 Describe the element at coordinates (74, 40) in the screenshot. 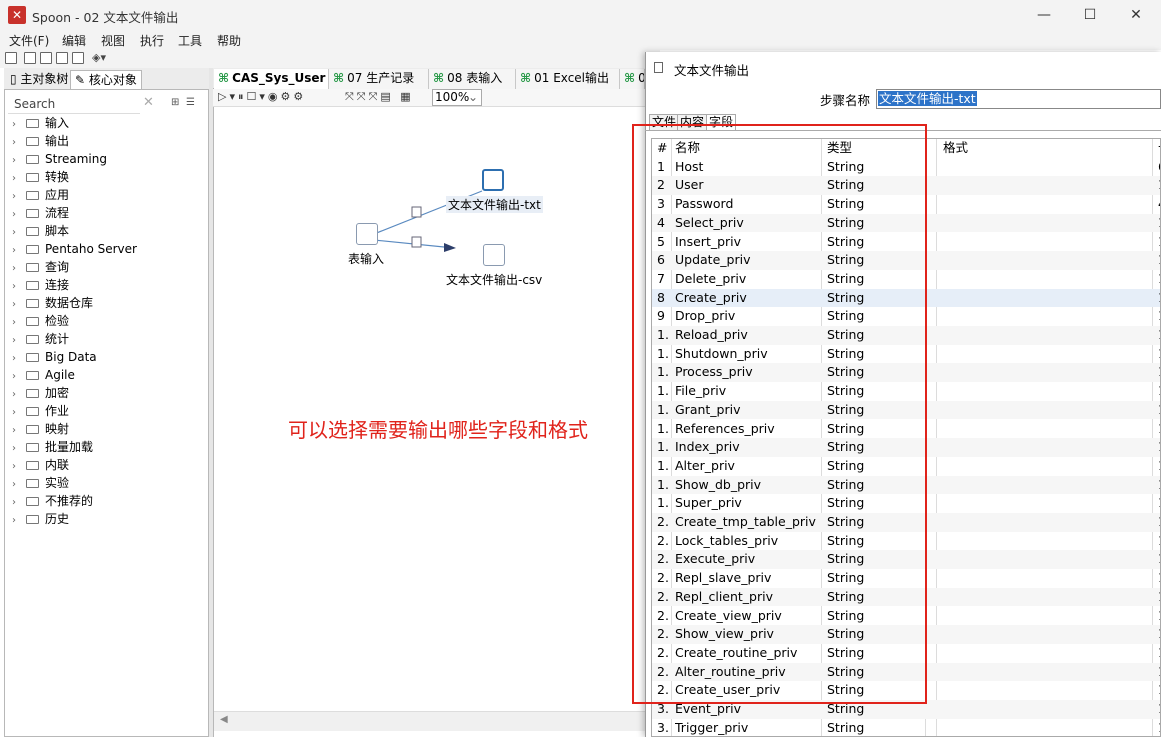

I see `menu-edit: 编辑` at that location.